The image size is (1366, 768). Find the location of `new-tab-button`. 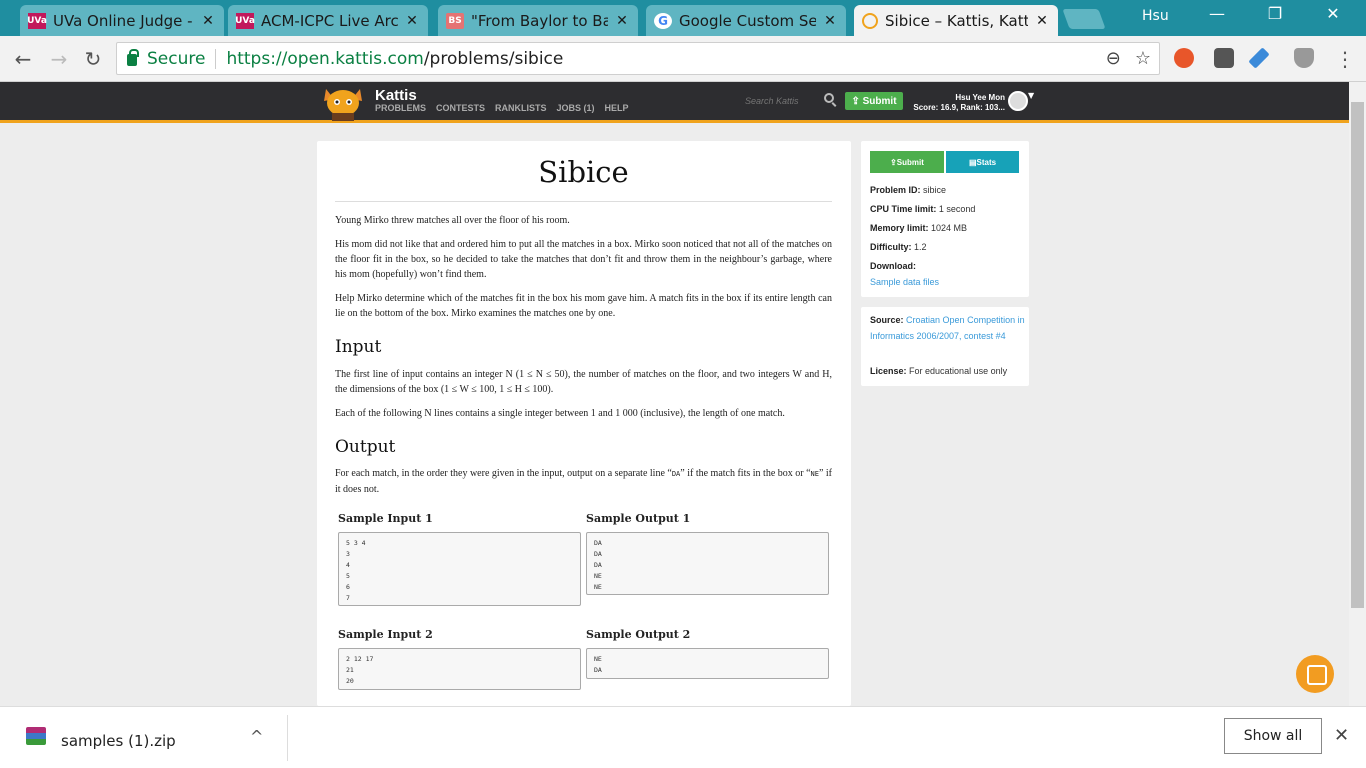

new-tab-button is located at coordinates (1084, 19).